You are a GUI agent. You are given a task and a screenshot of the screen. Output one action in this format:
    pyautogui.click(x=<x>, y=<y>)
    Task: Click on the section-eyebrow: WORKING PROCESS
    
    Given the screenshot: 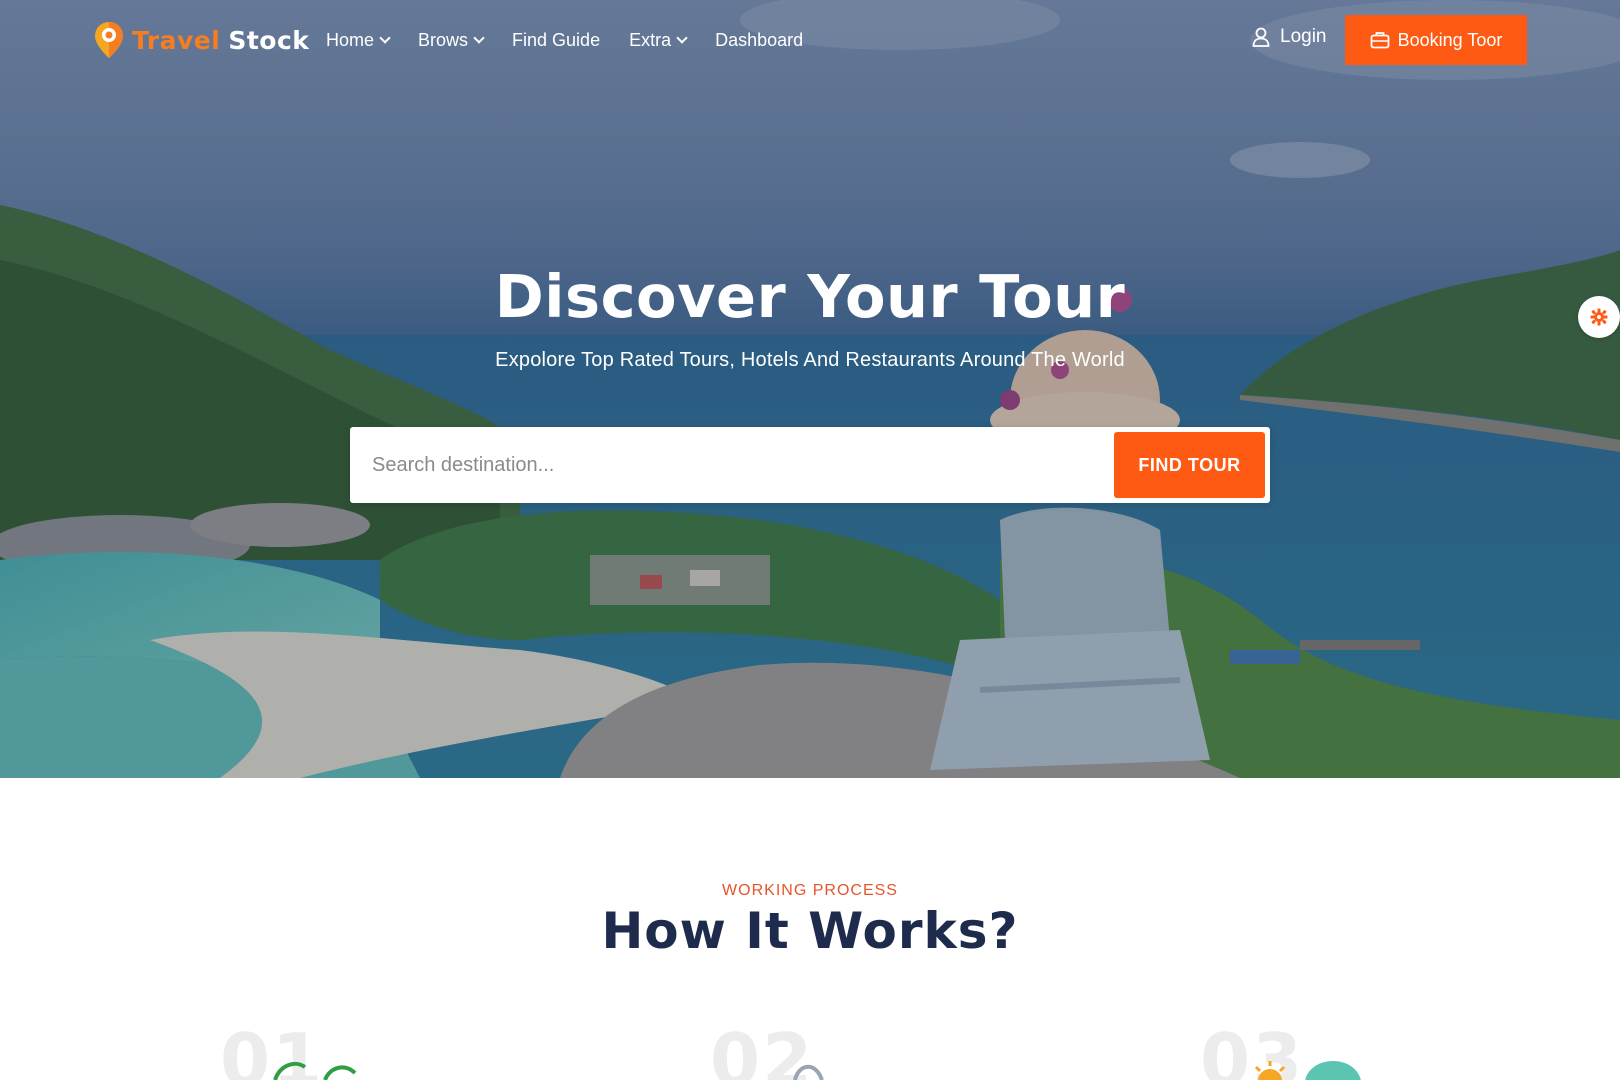 What is the action you would take?
    pyautogui.click(x=810, y=890)
    